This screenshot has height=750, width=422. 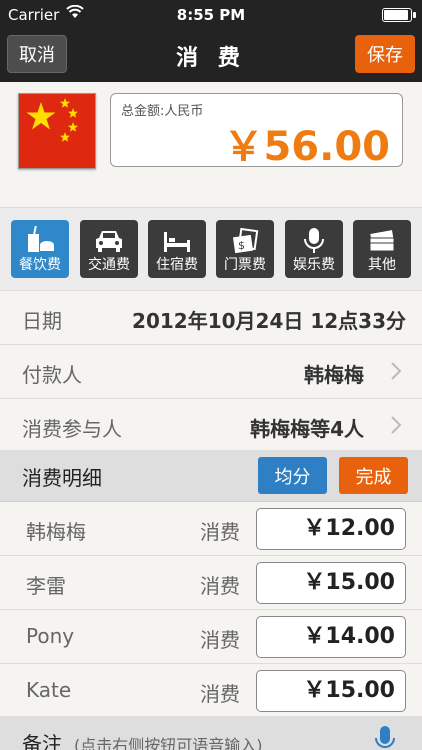 I want to click on ticket-icon: $, so click(x=245, y=240).